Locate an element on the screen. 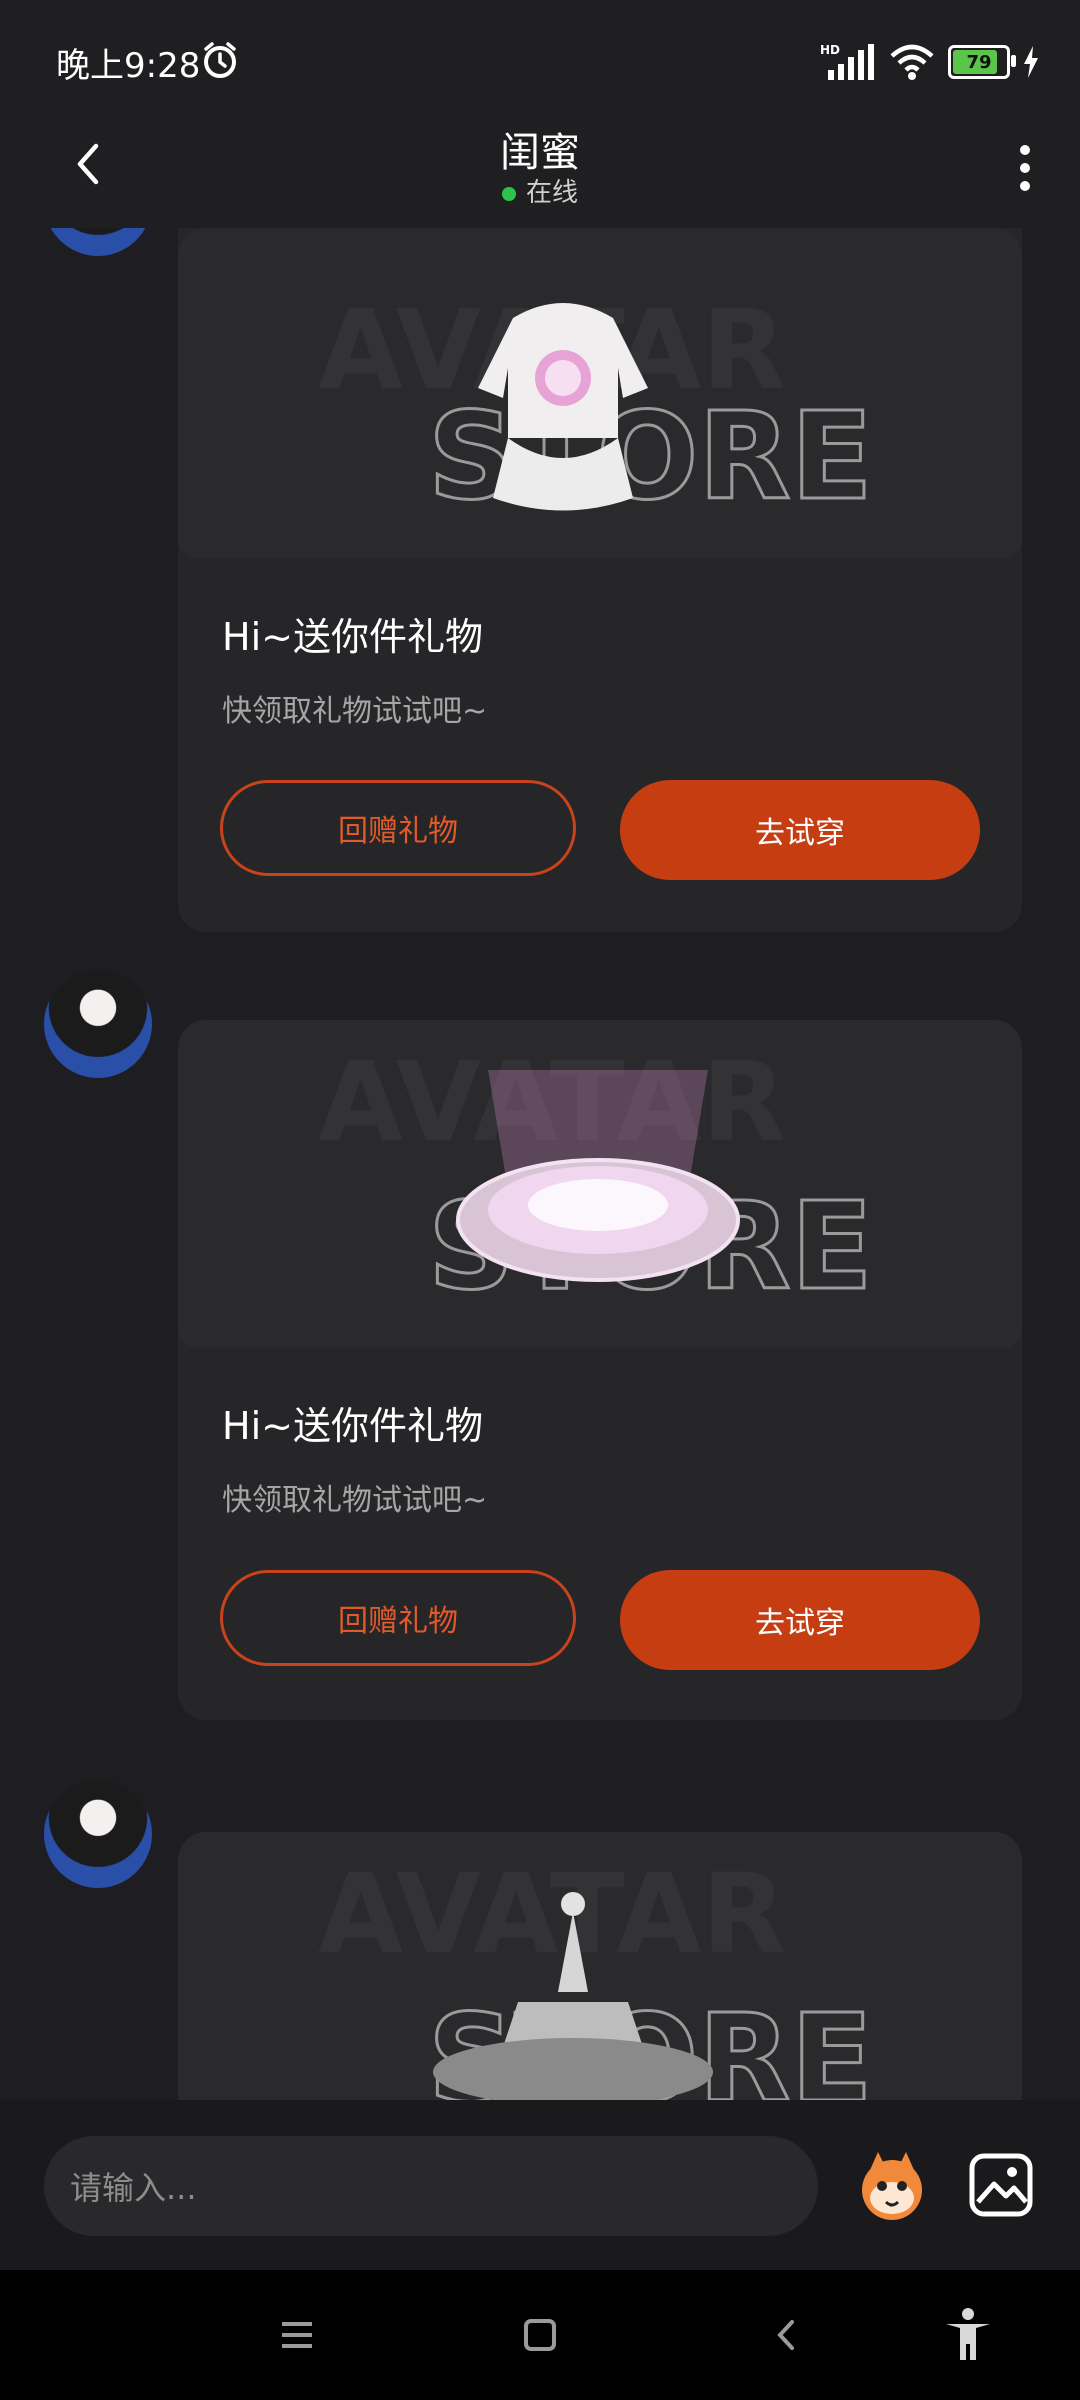 The height and width of the screenshot is (2400, 1080). status-time: 晚上9:28 is located at coordinates (128, 66).